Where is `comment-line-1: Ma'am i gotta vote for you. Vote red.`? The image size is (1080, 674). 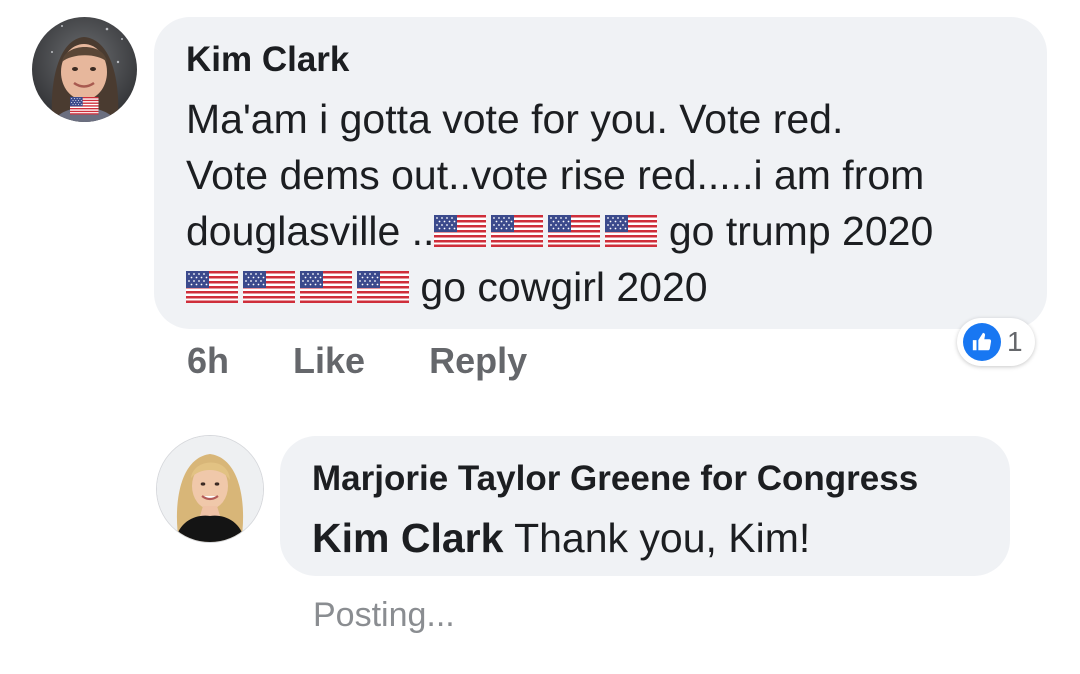
comment-line-1: Ma'am i gotta vote for you. Vote red. is located at coordinates (515, 119).